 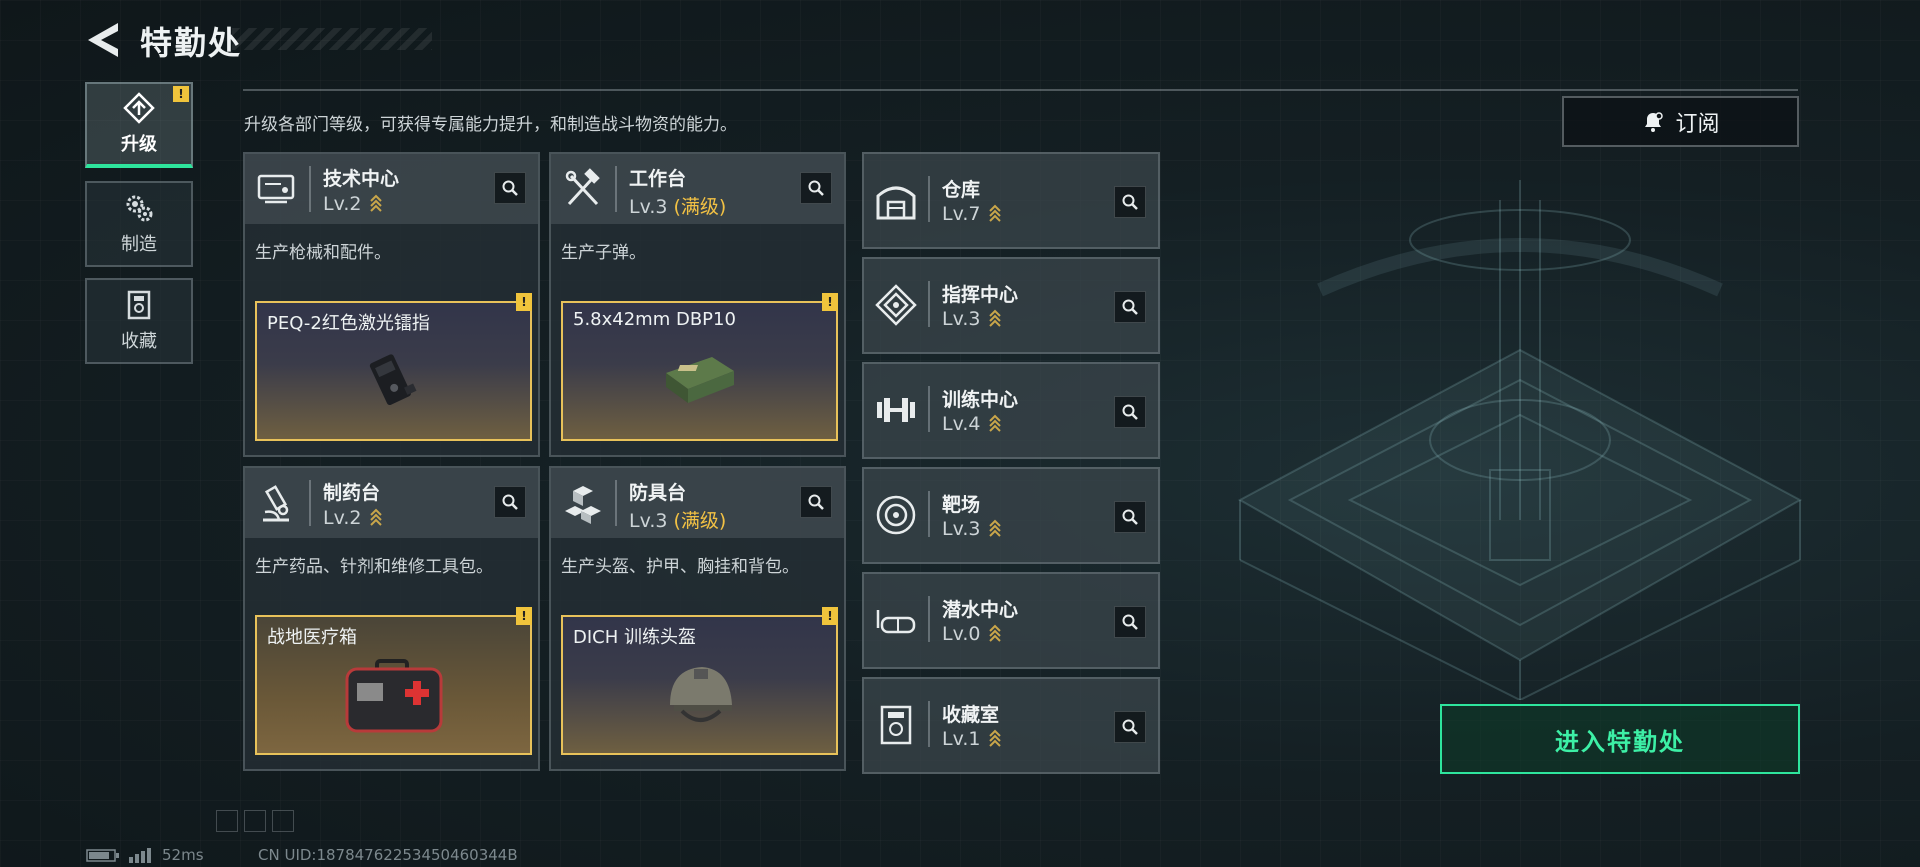 I want to click on signal-icon, so click(x=140, y=855).